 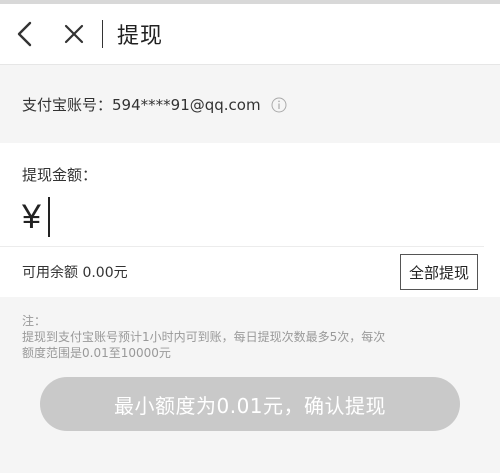 What do you see at coordinates (60, 175) in the screenshot?
I see `amount-label: 提现金额：` at bounding box center [60, 175].